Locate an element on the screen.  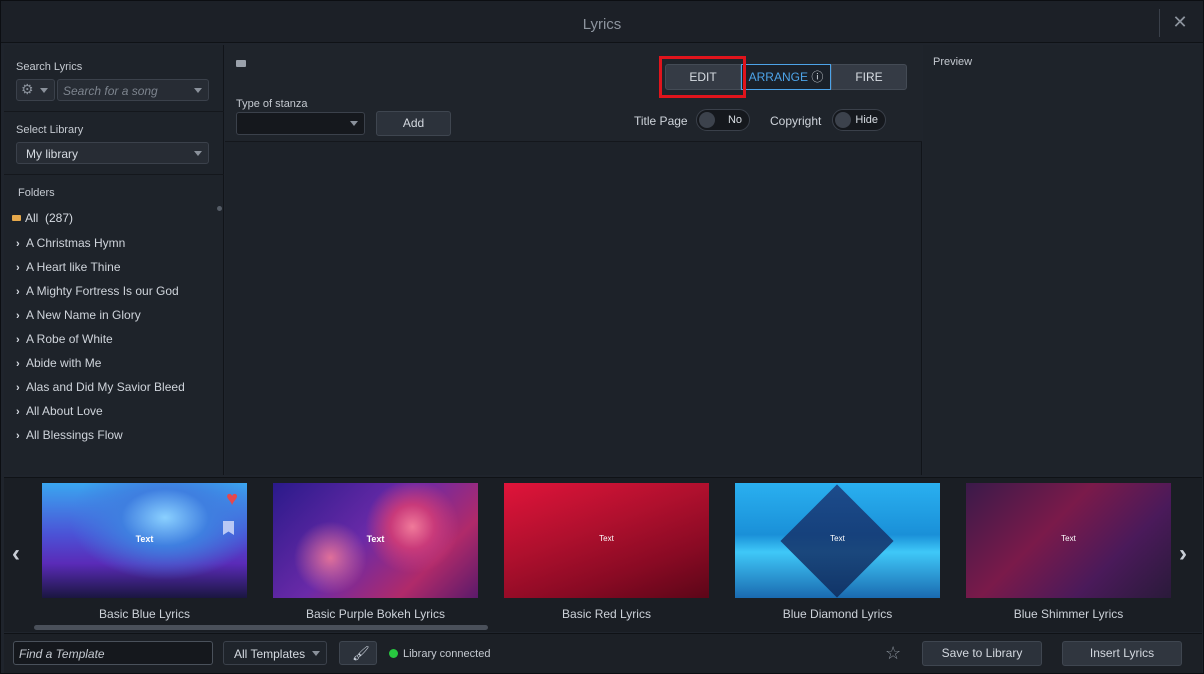
template-name: Basic Red Lyrics is located at coordinates (606, 614).